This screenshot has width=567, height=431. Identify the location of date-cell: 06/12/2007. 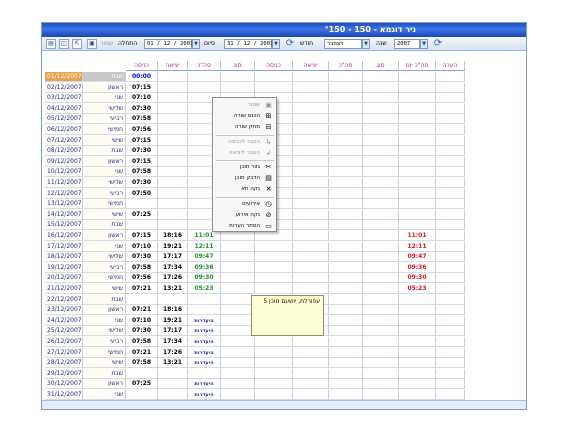
(64, 130).